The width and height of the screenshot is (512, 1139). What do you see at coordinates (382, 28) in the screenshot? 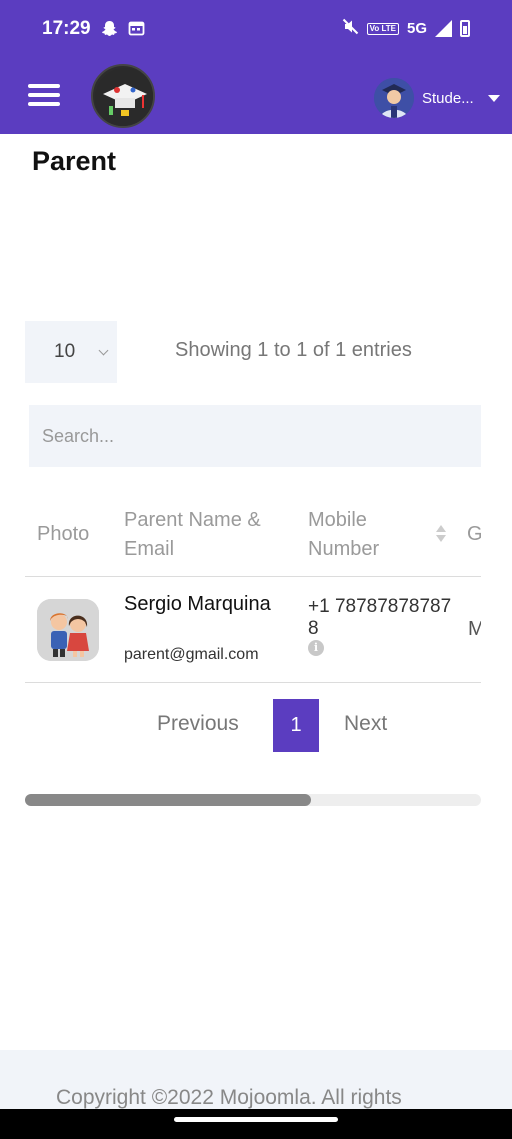
I see `volte-icon: Vo LTE` at bounding box center [382, 28].